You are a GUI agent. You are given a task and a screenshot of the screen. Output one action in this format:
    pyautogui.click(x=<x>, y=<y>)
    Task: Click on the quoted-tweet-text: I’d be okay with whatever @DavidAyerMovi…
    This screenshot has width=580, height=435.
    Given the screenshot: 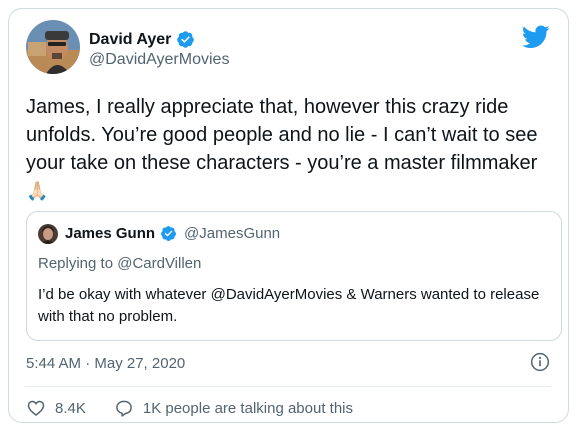 What is the action you would take?
    pyautogui.click(x=289, y=305)
    